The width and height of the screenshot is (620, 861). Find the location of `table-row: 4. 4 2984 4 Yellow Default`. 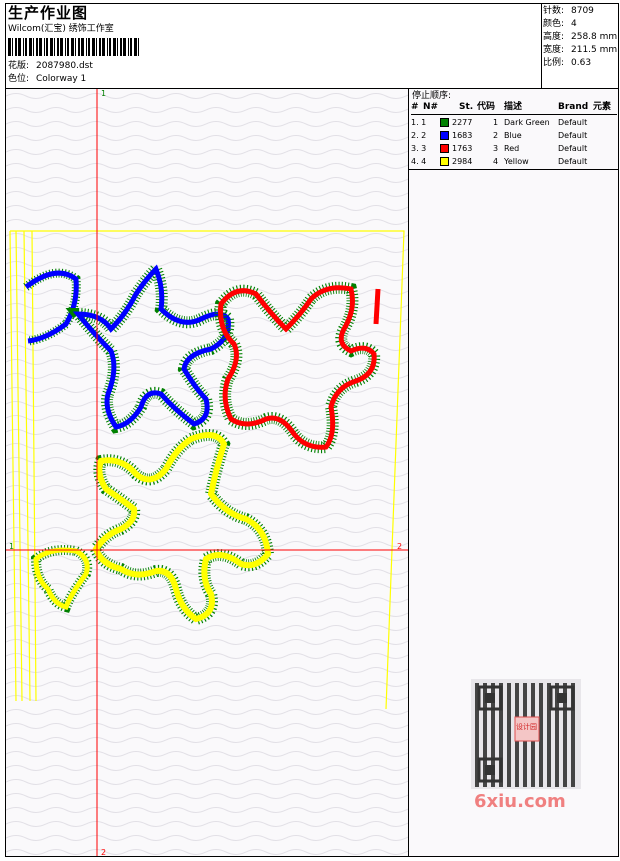

table-row: 4. 4 2984 4 Yellow Default is located at coordinates (514, 162).